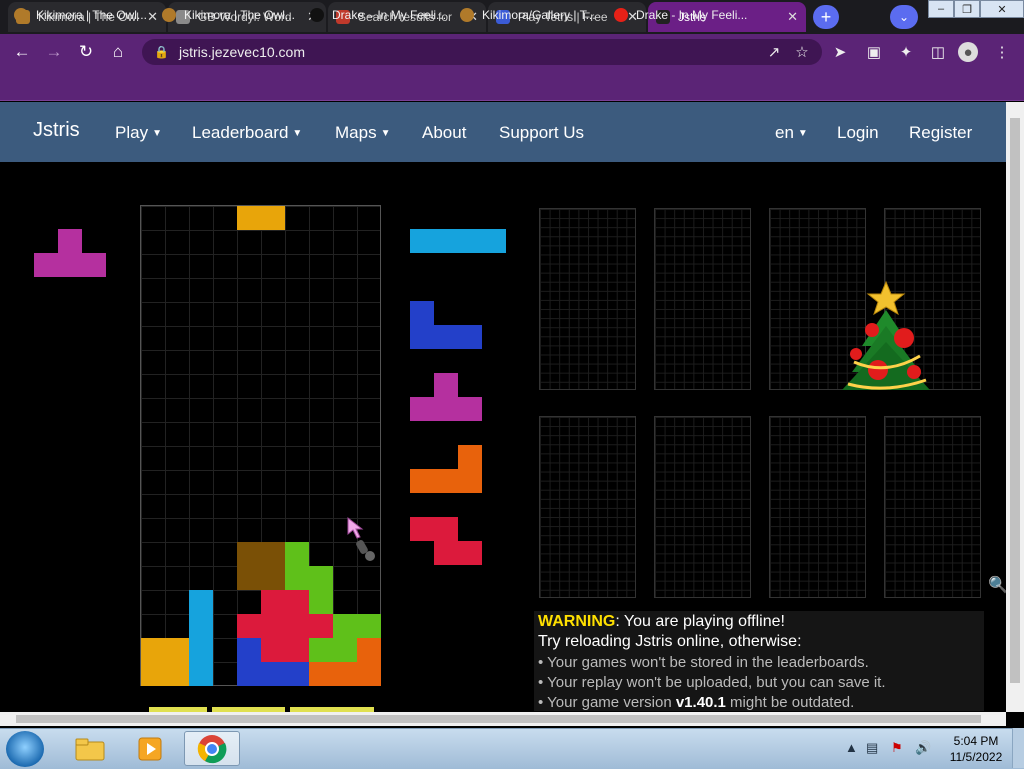 This screenshot has height=769, width=1024. What do you see at coordinates (444, 133) in the screenshot?
I see `nav-about: About` at bounding box center [444, 133].